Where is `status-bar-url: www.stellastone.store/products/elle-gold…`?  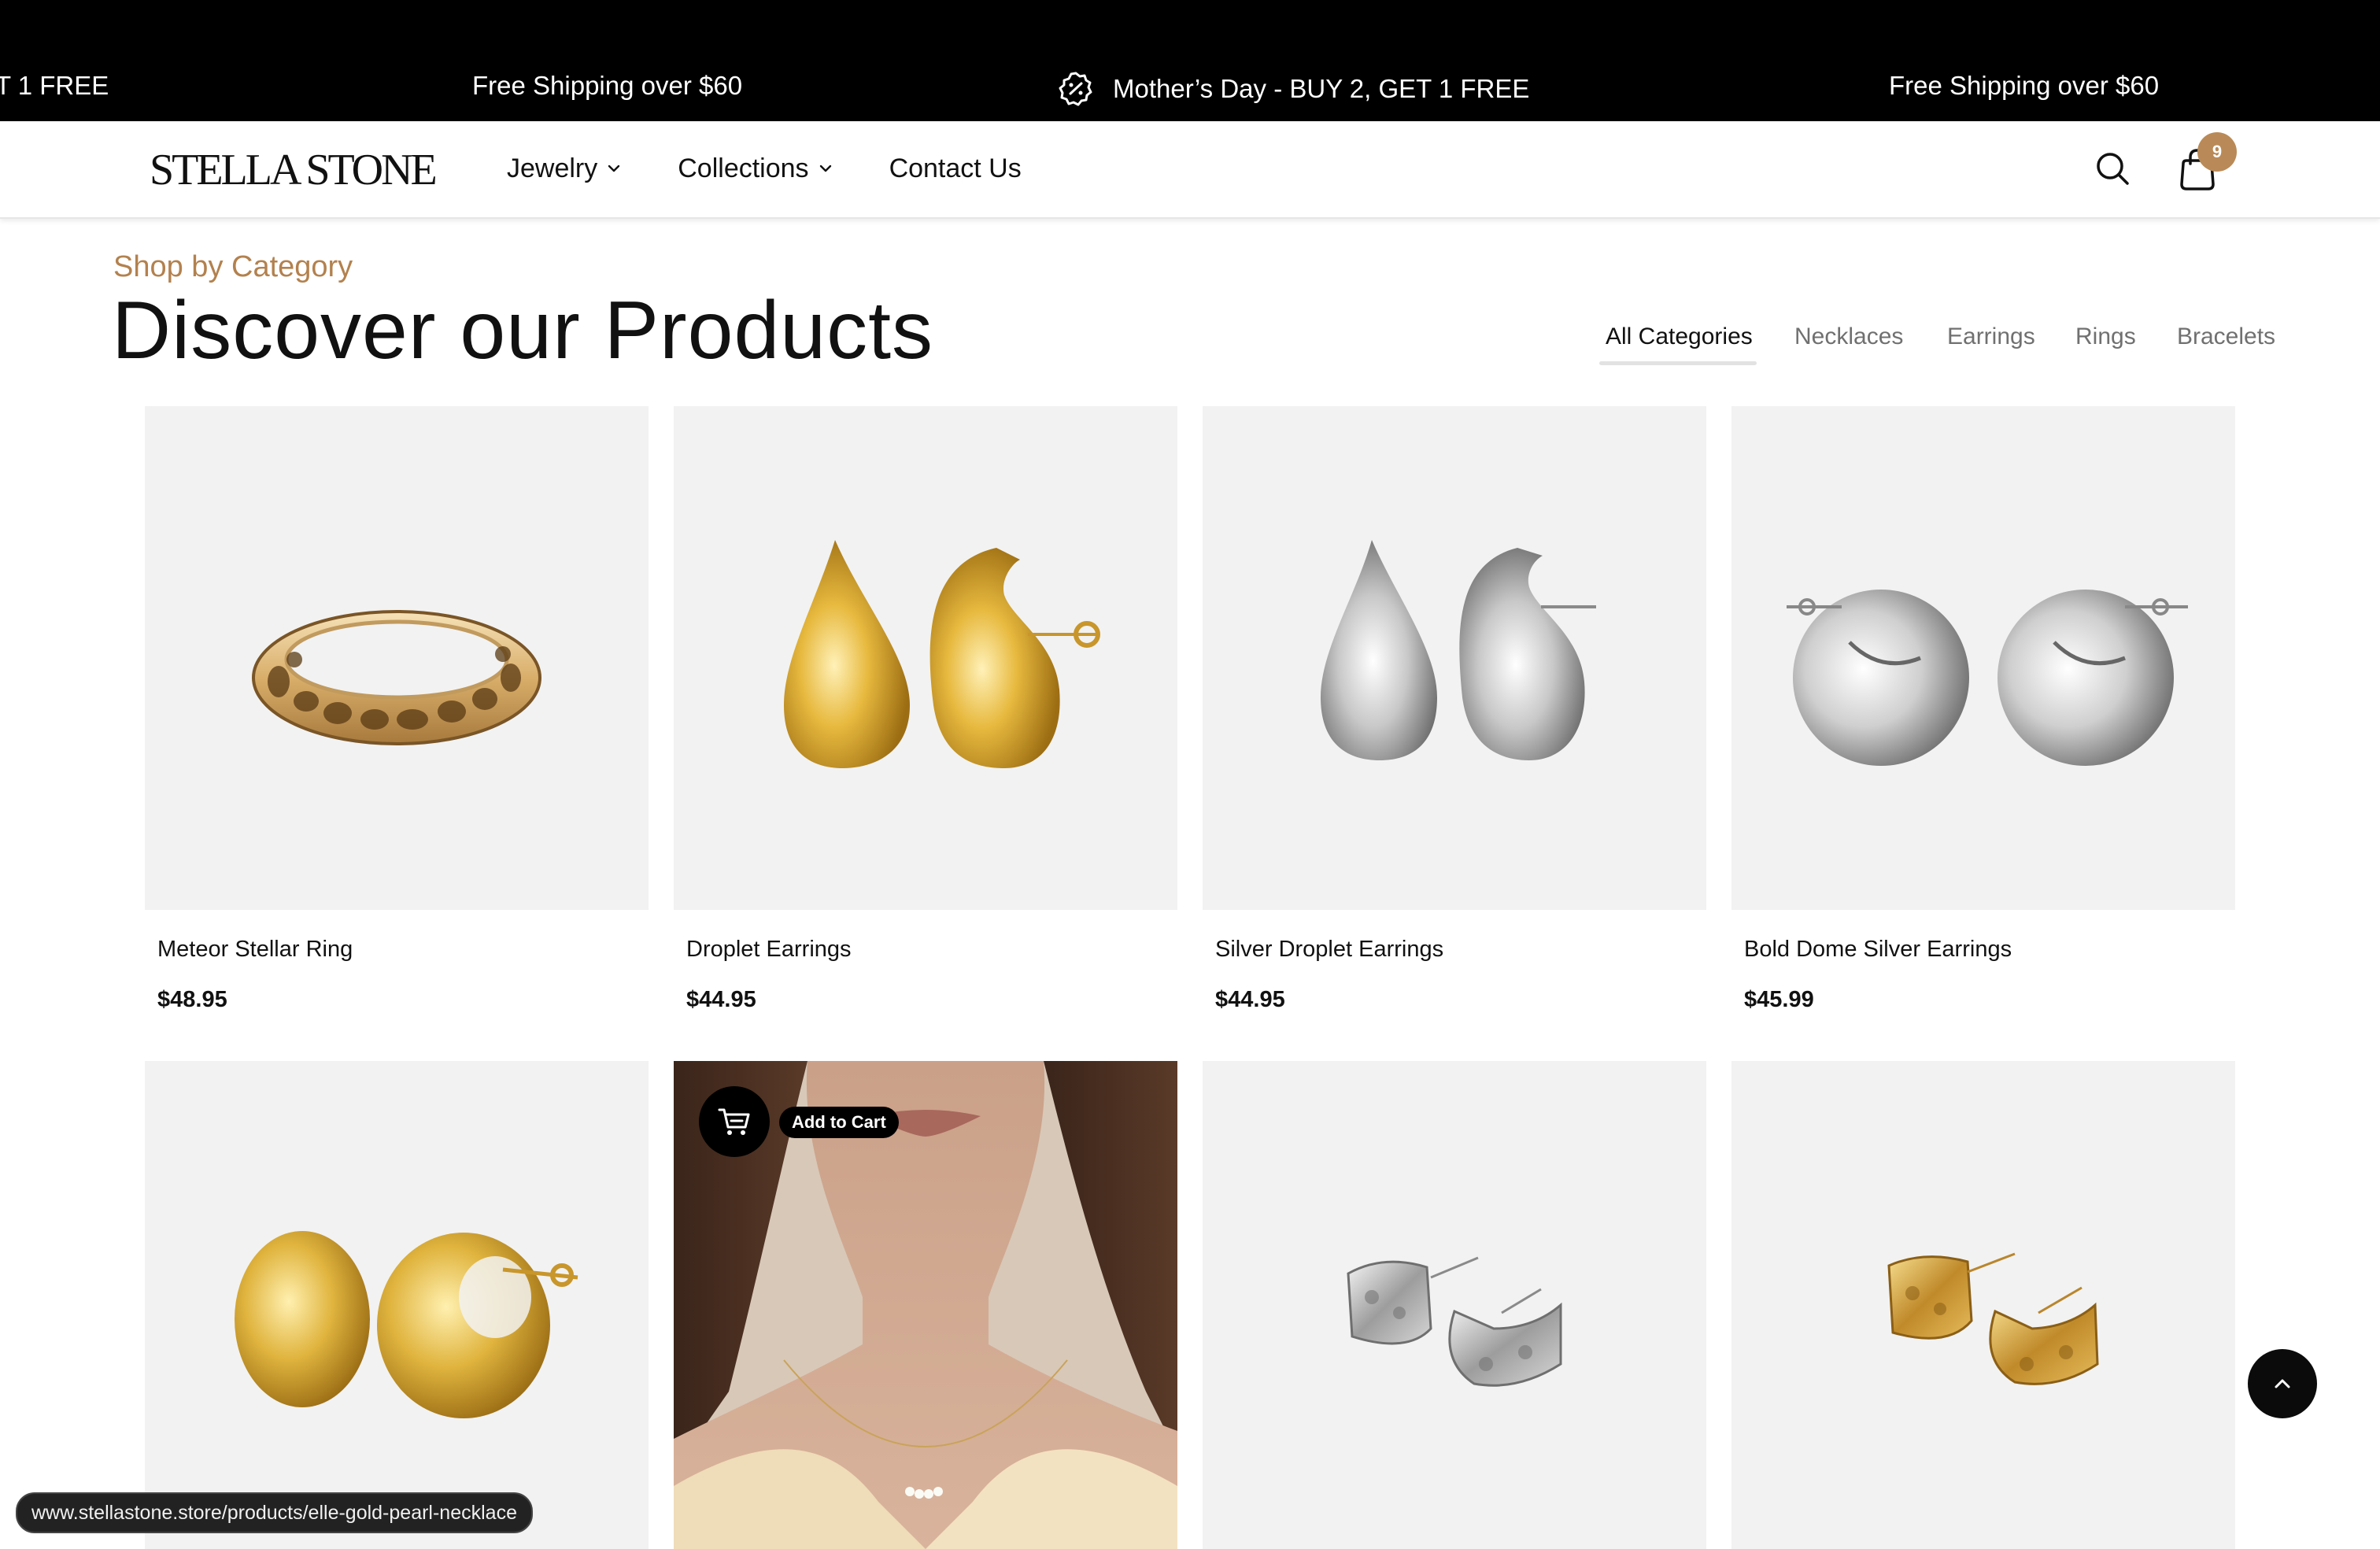 status-bar-url: www.stellastone.store/products/elle-gold… is located at coordinates (274, 1512).